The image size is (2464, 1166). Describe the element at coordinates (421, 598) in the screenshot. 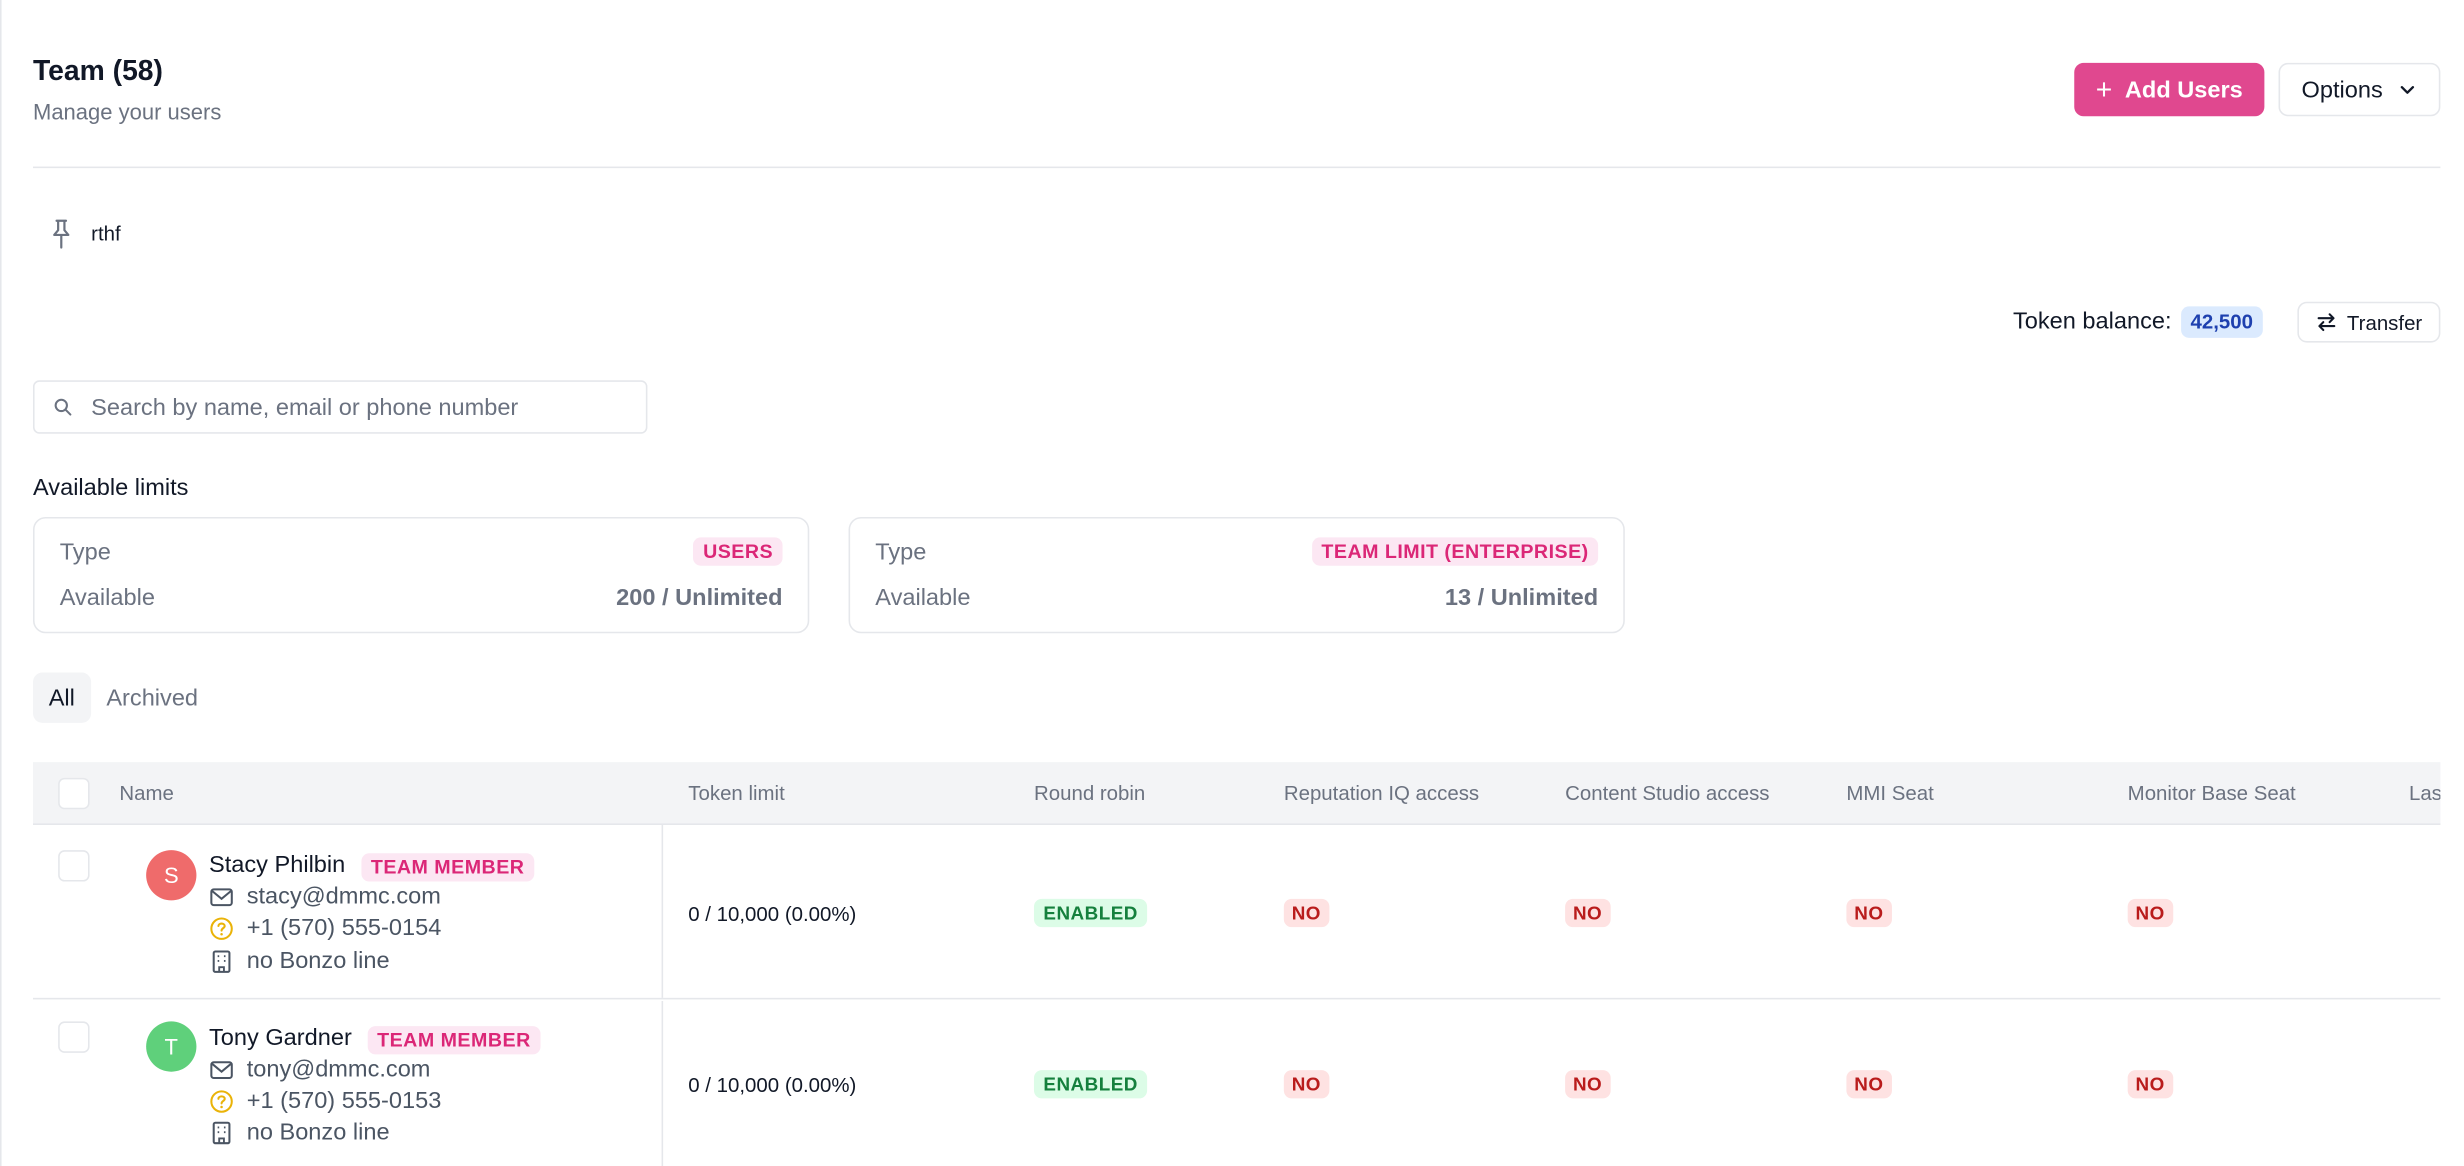

I see `limit-available-row: Available 200 / Unlimited` at that location.